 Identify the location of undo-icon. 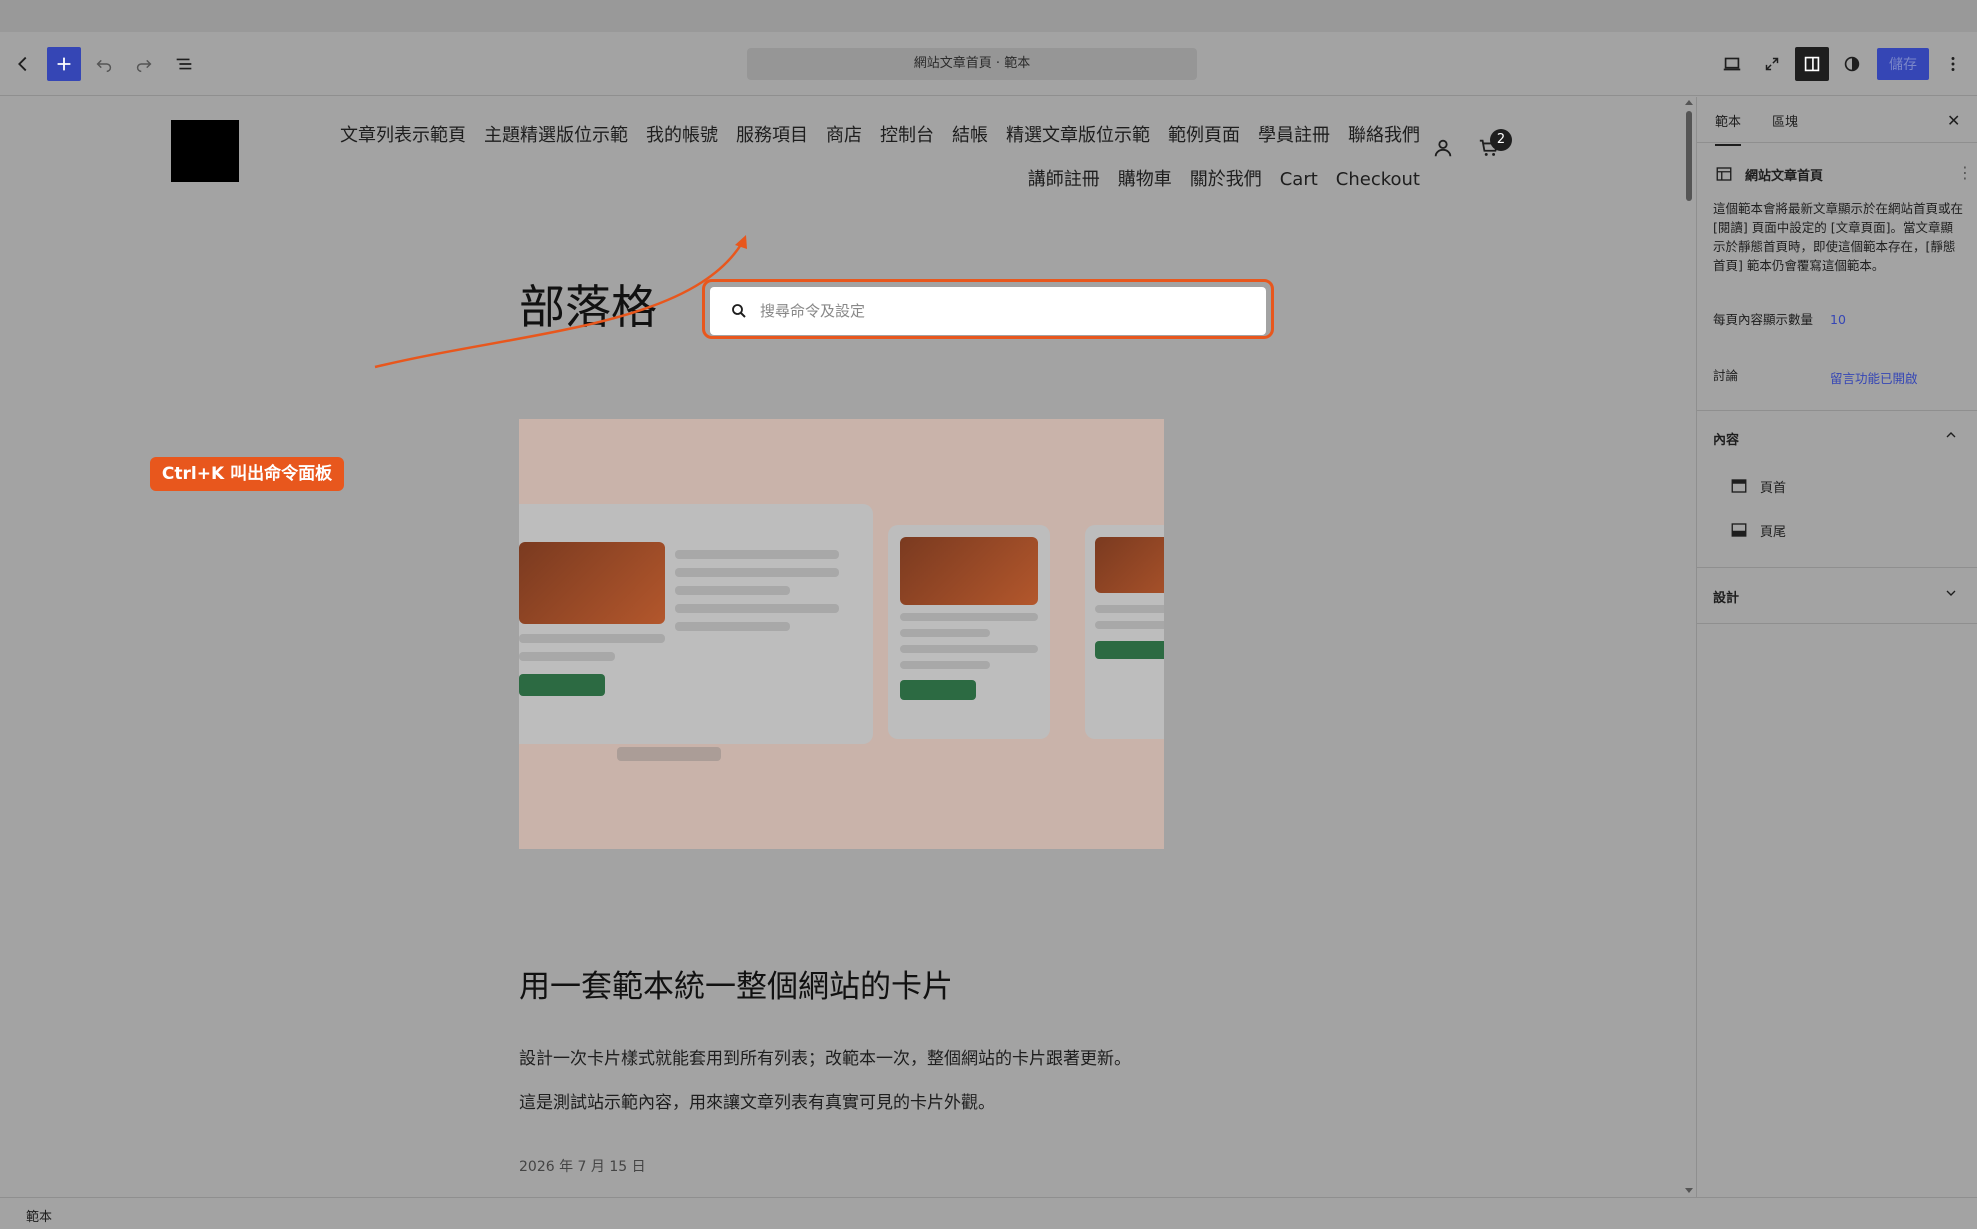
(104, 66).